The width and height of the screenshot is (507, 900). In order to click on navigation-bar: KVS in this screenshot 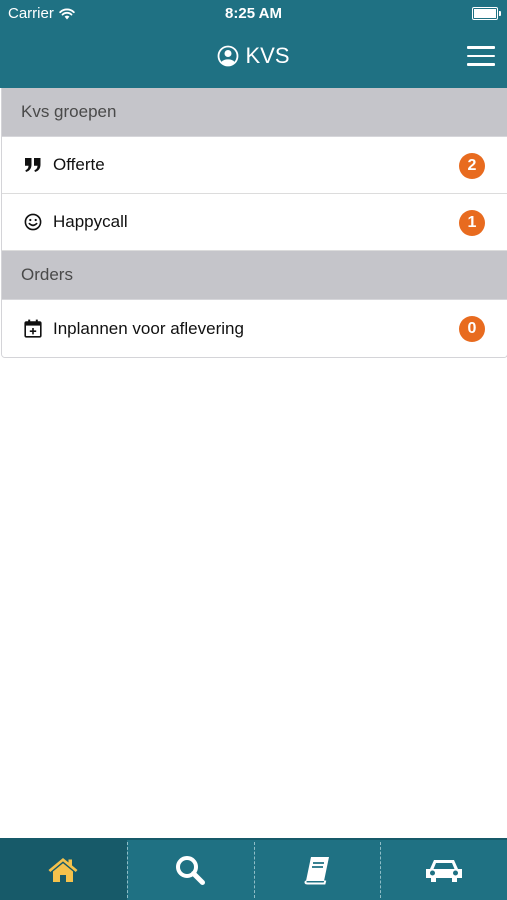, I will do `click(253, 58)`.